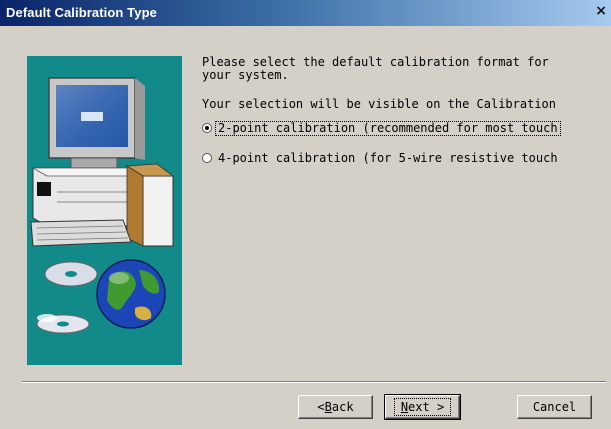 The image size is (611, 429). I want to click on keyboard-icon, so click(81, 233).